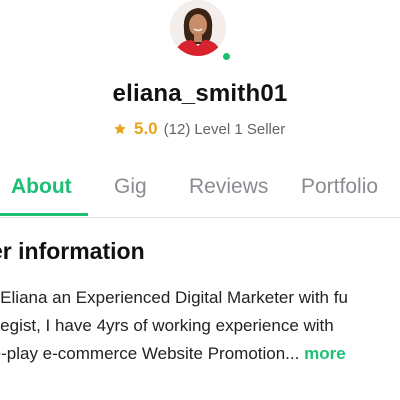  I want to click on tab-reviews: Reviews, so click(228, 187).